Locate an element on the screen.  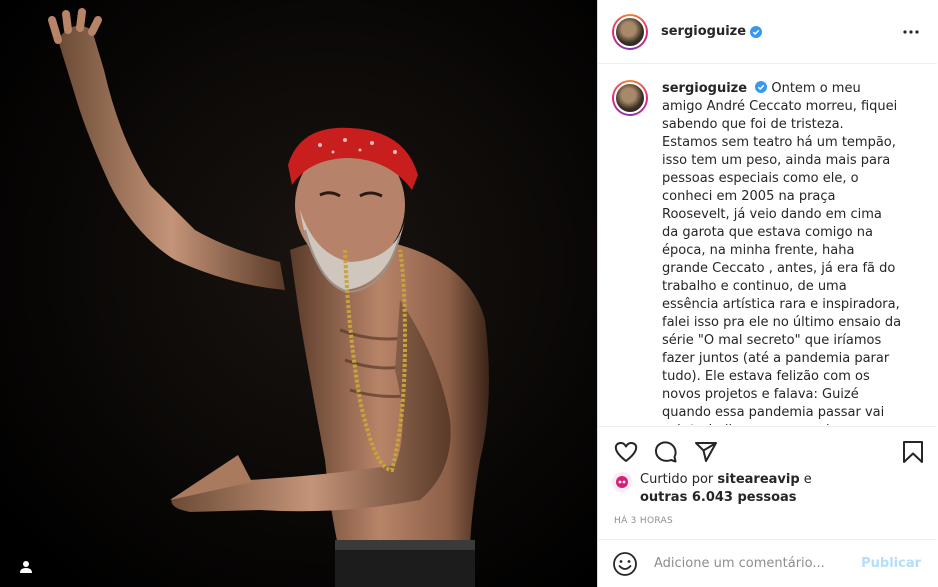
comment-bar: Publicar is located at coordinates (767, 563).